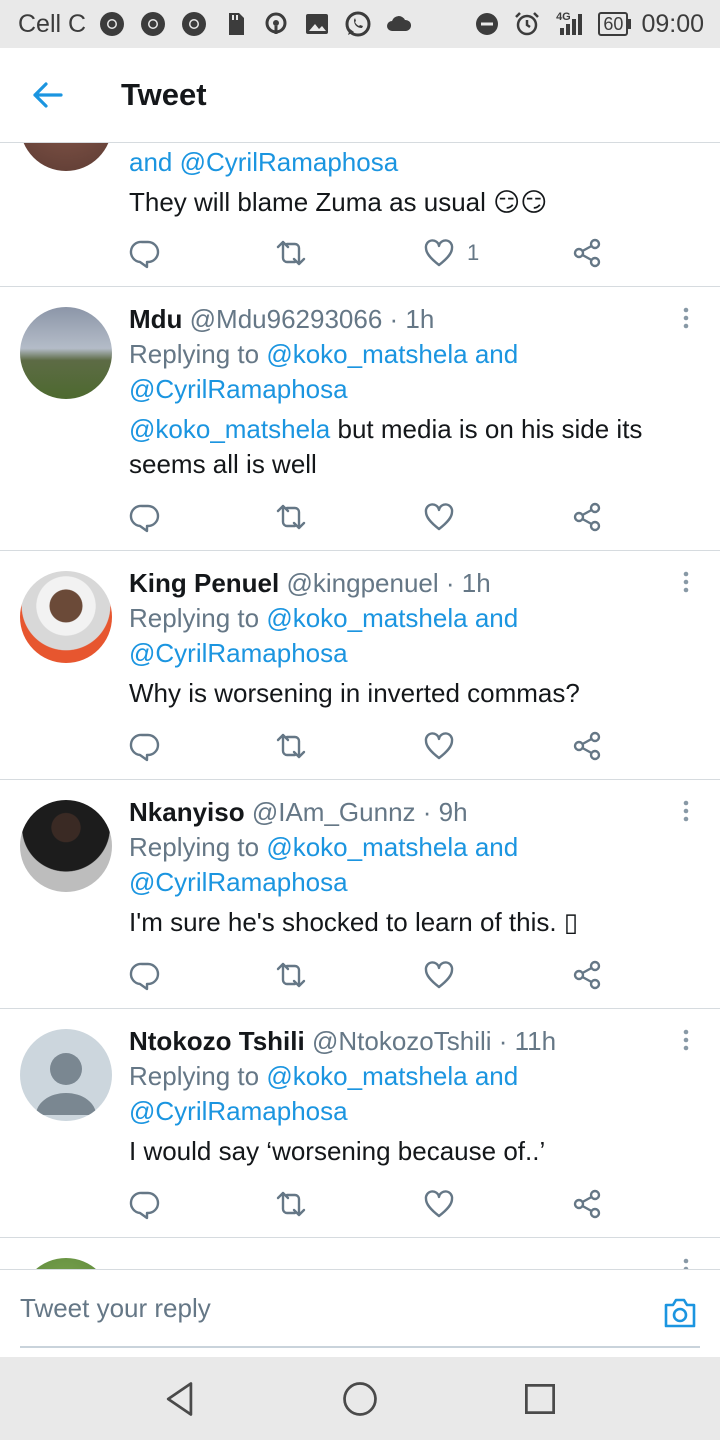 The height and width of the screenshot is (1440, 720). I want to click on reply-to-mention: and @CyrilRamaphosa, so click(263, 162).